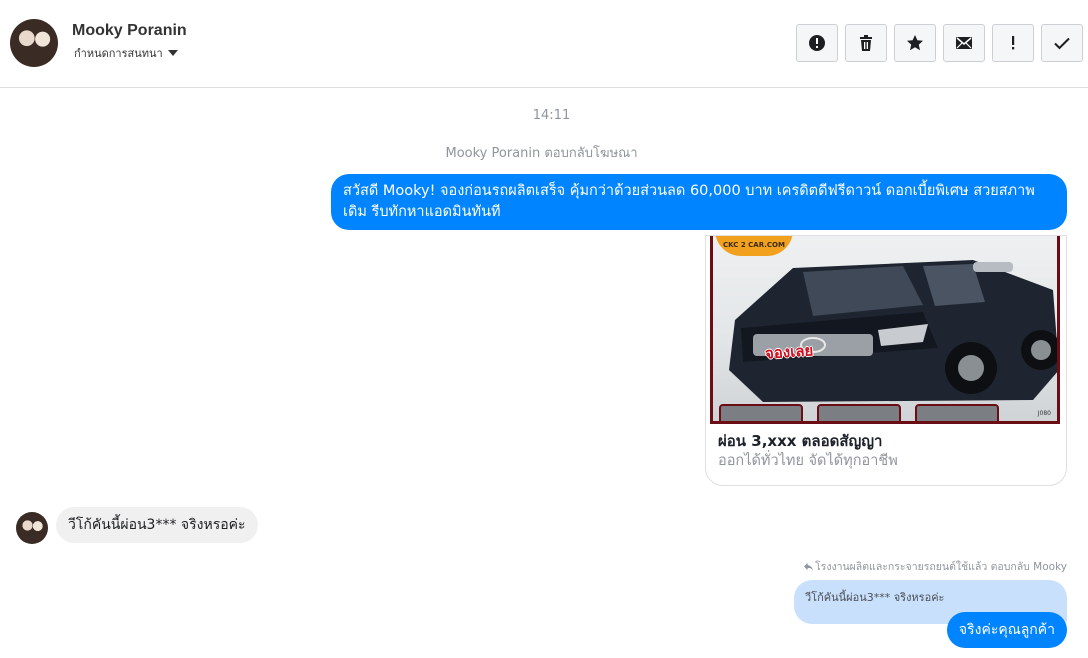  Describe the element at coordinates (118, 53) in the screenshot. I see `manage-conversation-label: กำหนดการสนทนา` at that location.